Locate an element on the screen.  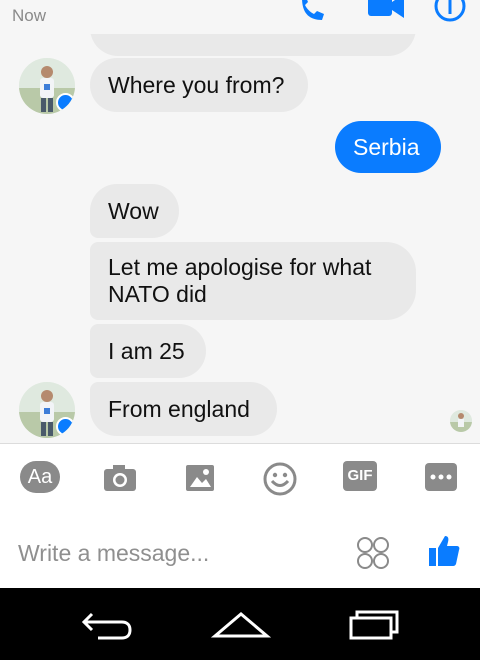
message-bubble-incoming: Let me apologise for what NATO did is located at coordinates (253, 281).